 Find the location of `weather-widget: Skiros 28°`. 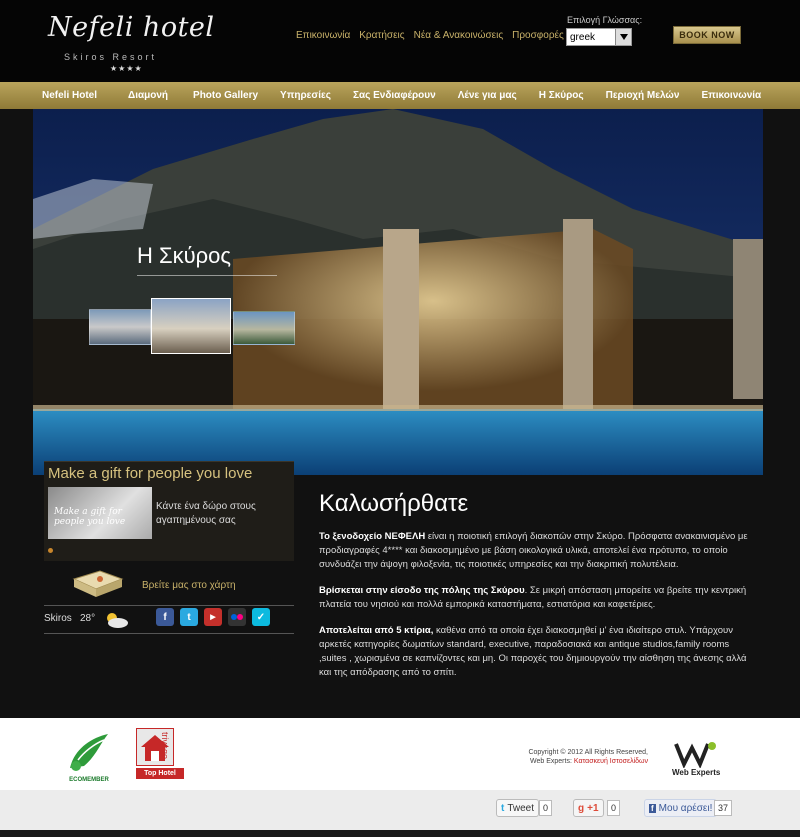

weather-widget: Skiros 28° is located at coordinates (94, 621).